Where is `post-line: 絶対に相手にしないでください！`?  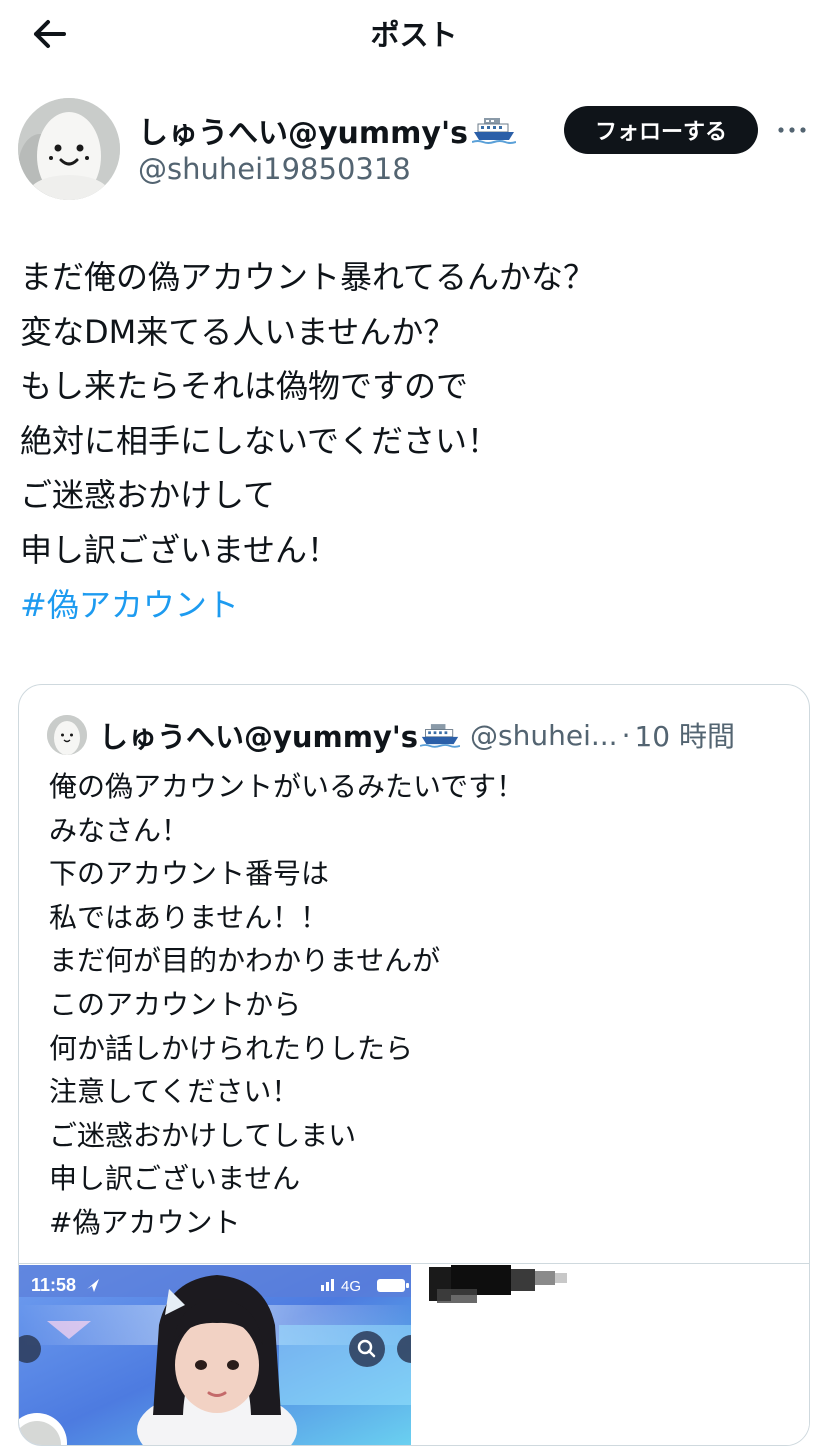
post-line: 絶対に相手にしないでください！ is located at coordinates (260, 440).